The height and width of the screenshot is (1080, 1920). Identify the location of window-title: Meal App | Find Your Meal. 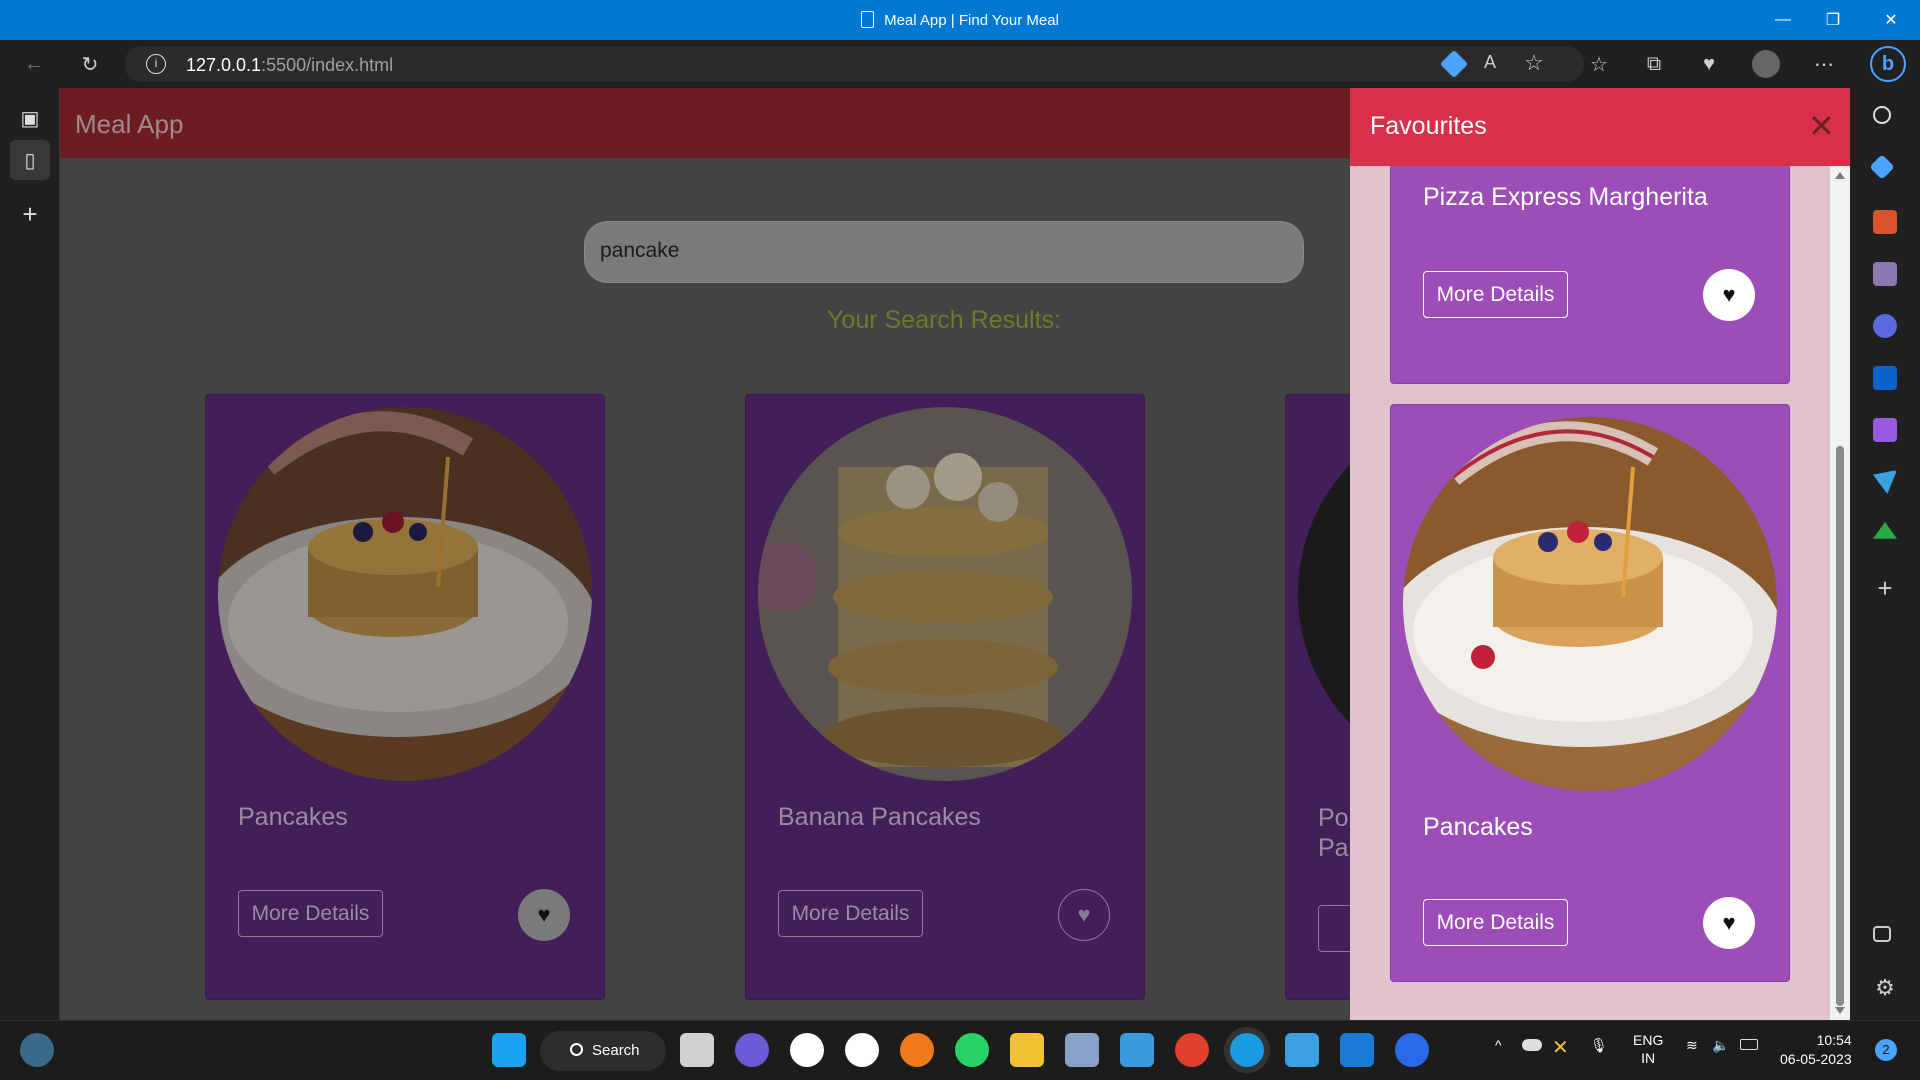
(960, 20).